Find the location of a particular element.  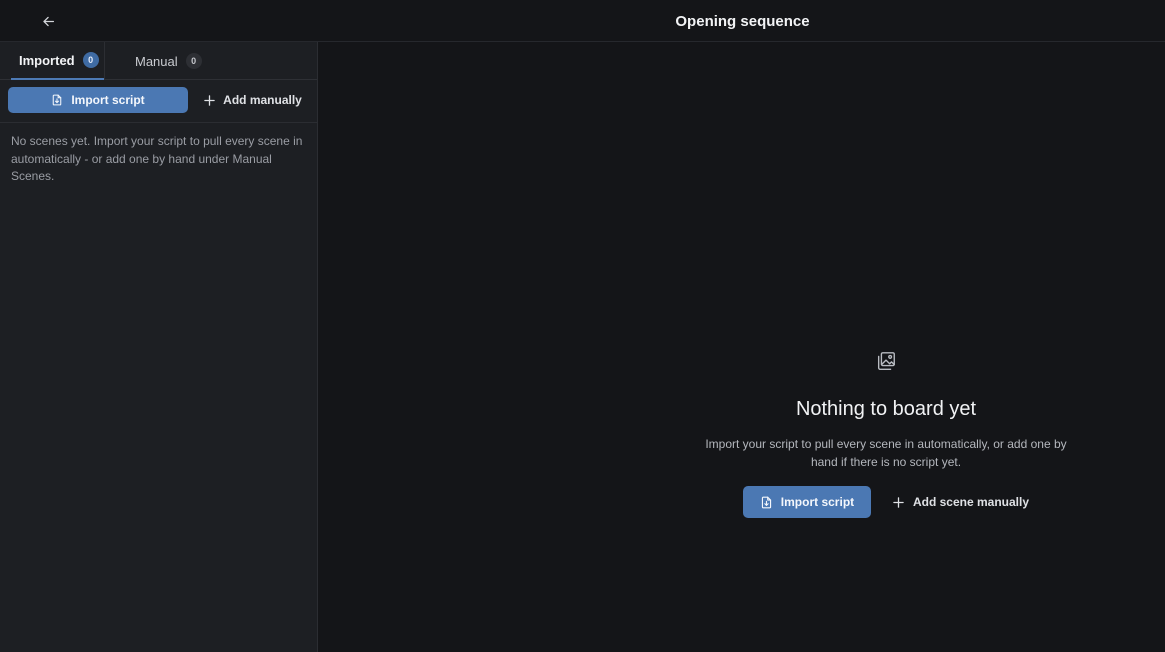

add-scene-manually-button: Add scene manually is located at coordinates (961, 502).